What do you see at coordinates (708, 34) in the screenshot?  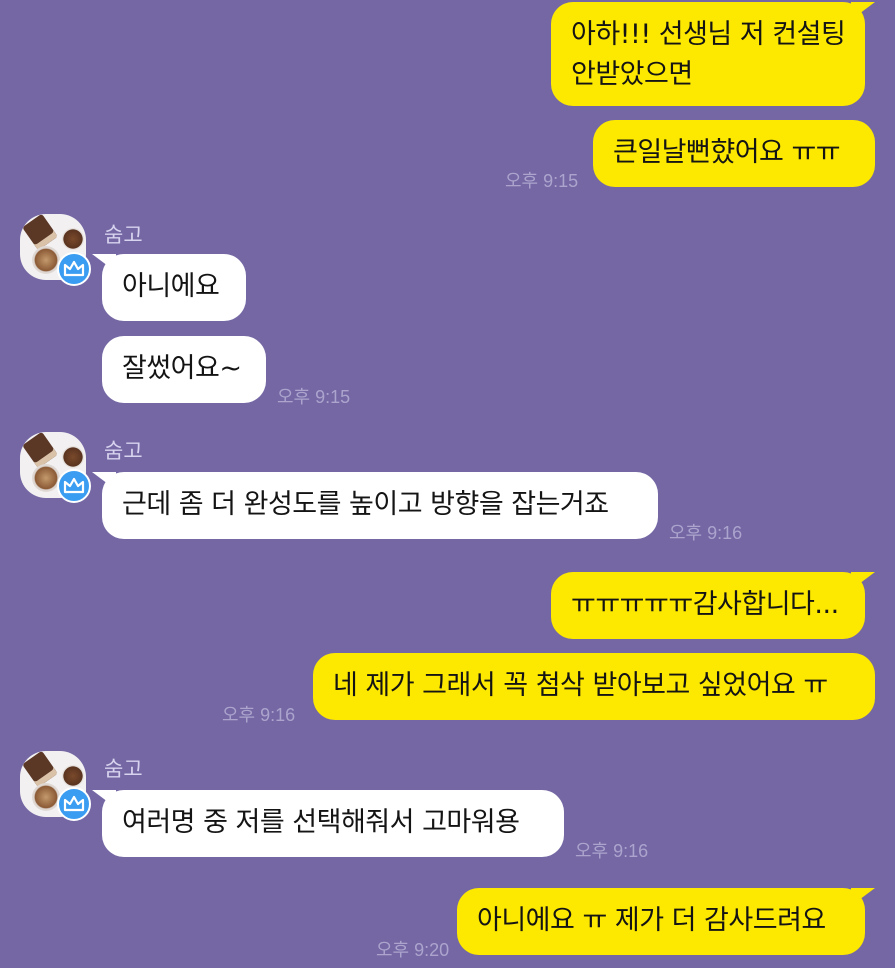 I see `message-text: 아하!!! 선생님 저 컨설팅` at bounding box center [708, 34].